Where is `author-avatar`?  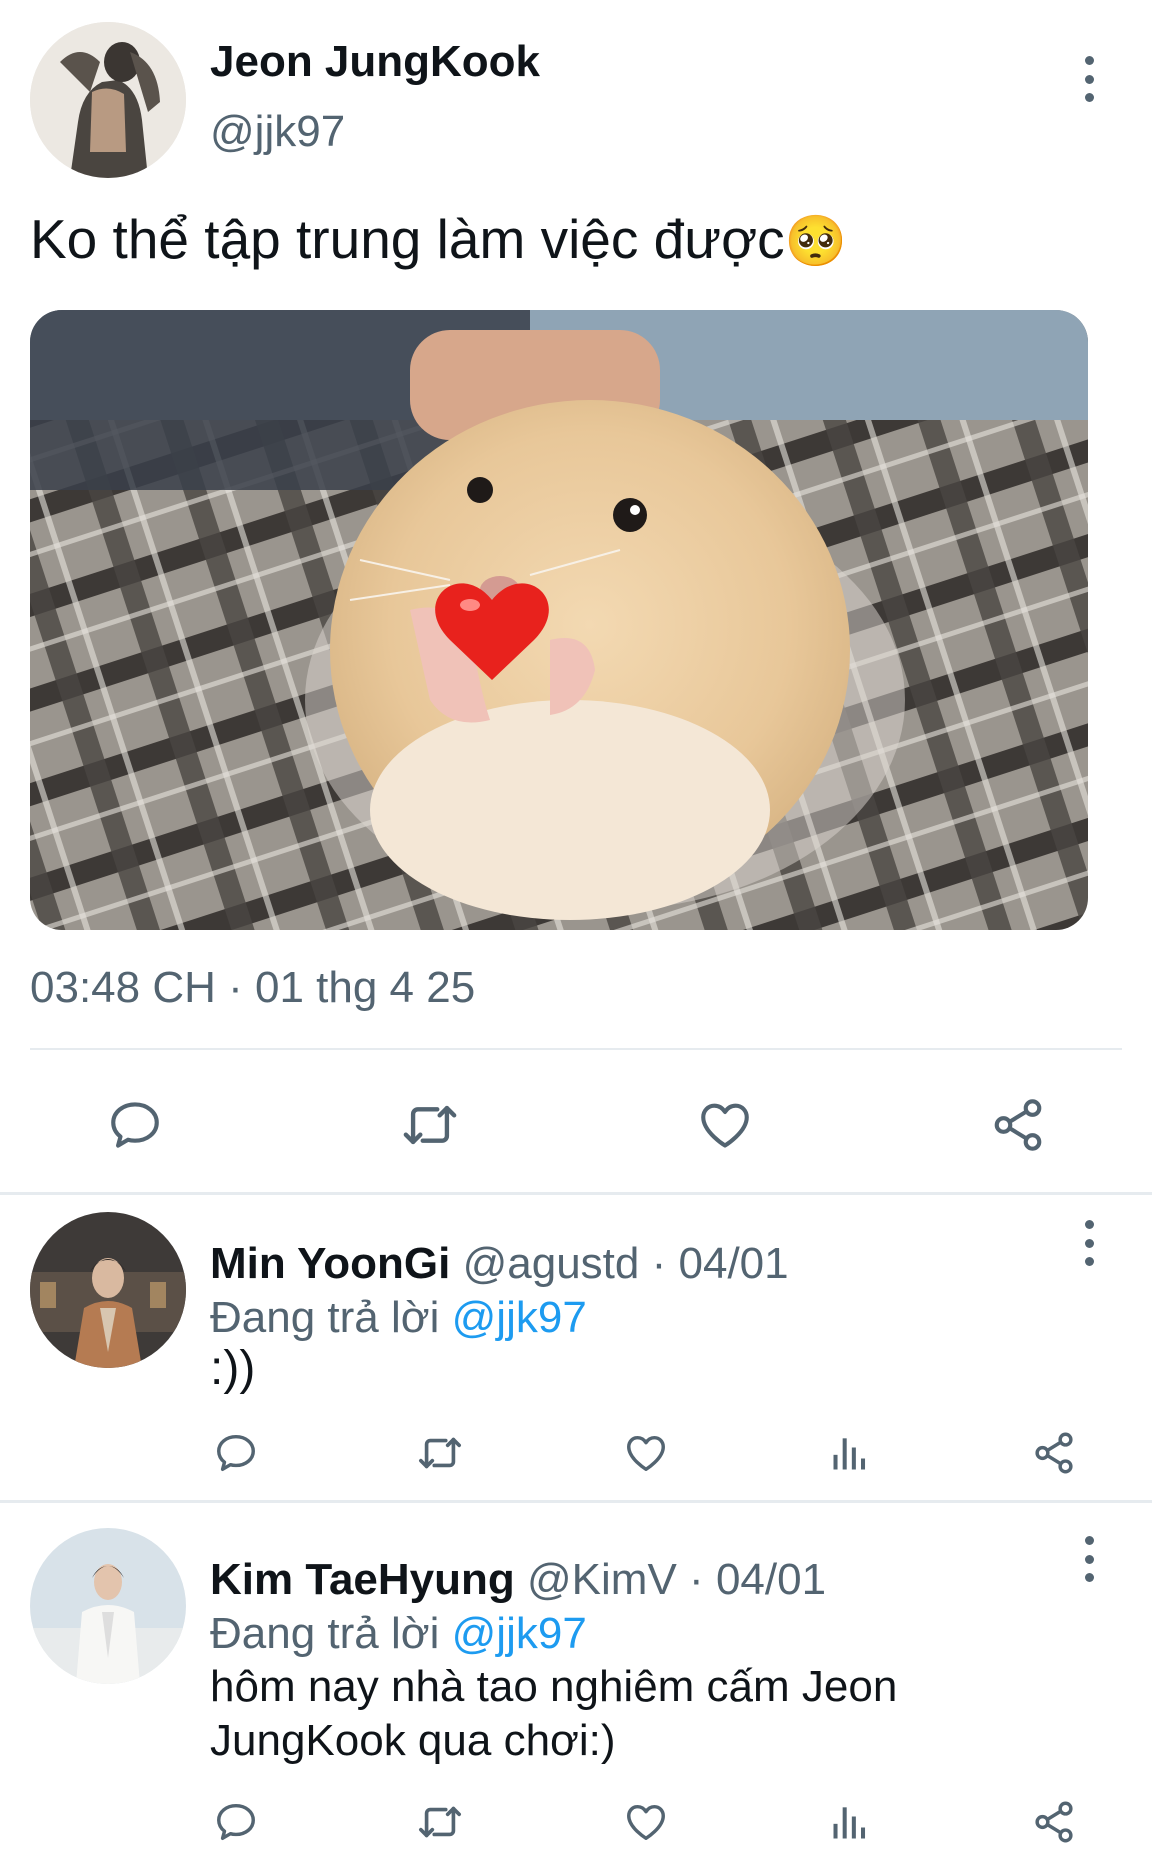
author-avatar is located at coordinates (108, 100).